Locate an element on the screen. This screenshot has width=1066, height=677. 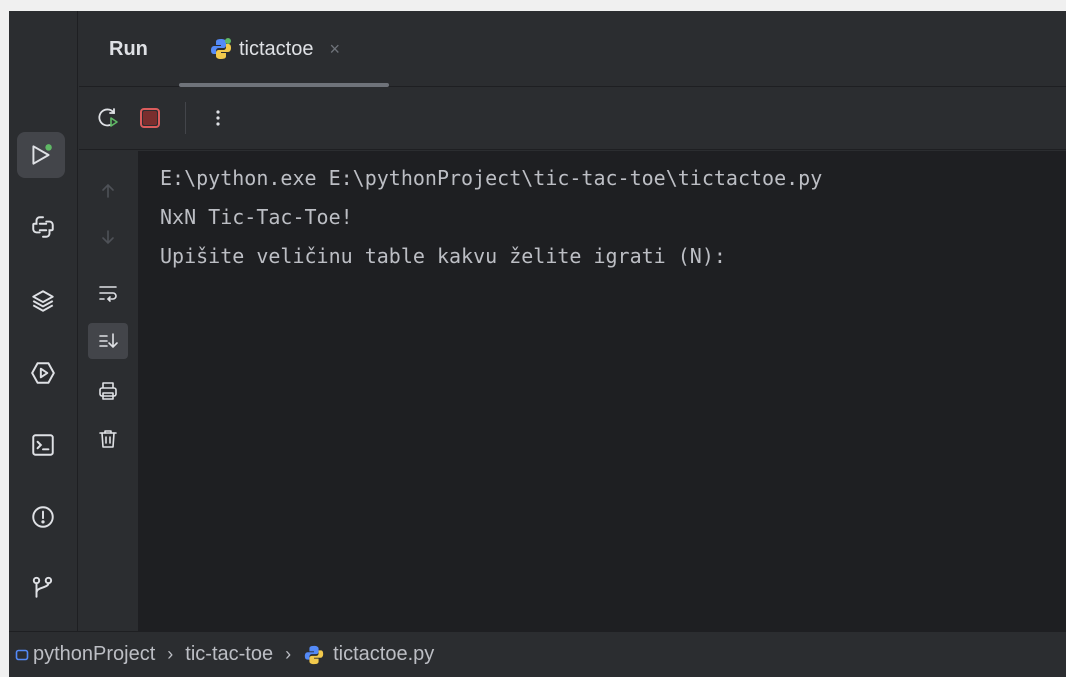
rerun-icon is located at coordinates (108, 117).